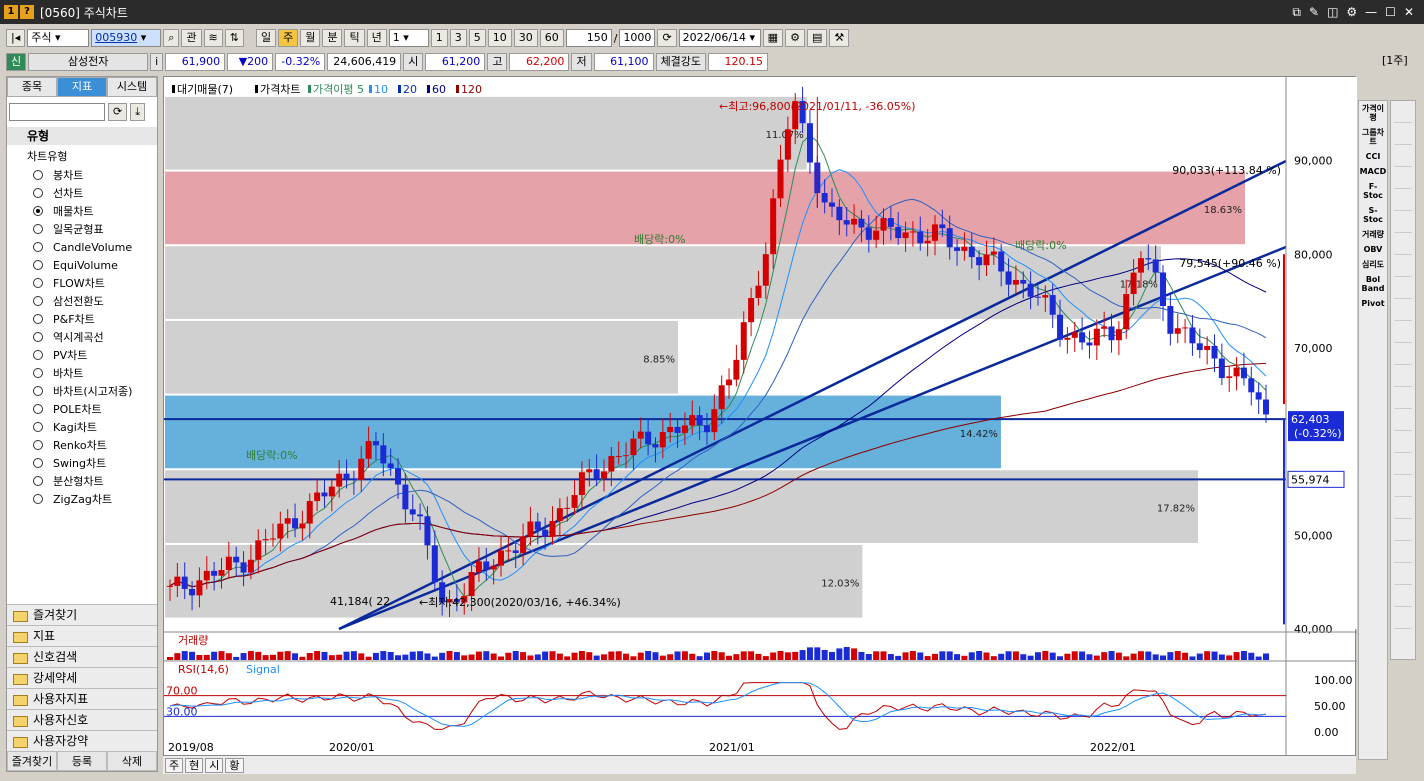 The image size is (1424, 781). I want to click on refresh-icon: ⟳, so click(667, 38).